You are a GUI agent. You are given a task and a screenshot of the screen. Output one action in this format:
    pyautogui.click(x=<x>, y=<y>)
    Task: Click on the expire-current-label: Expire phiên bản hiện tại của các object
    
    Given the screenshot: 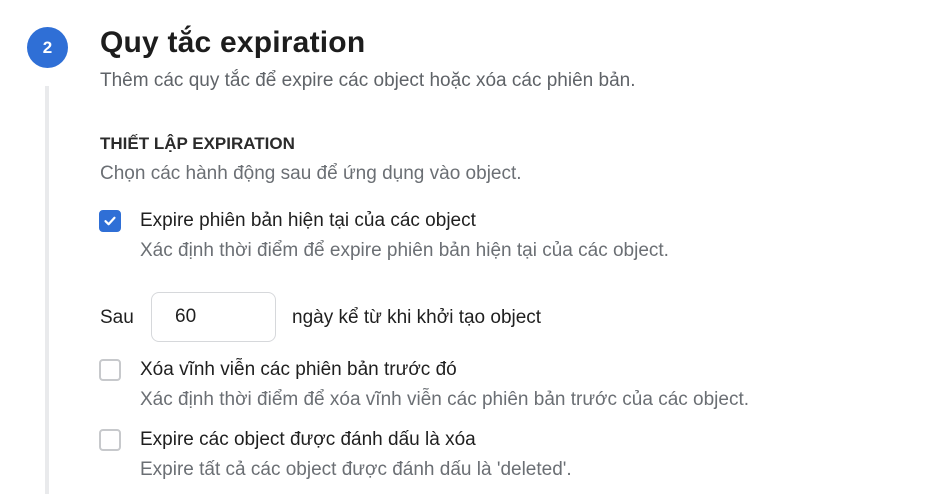 What is the action you would take?
    pyautogui.click(x=308, y=221)
    